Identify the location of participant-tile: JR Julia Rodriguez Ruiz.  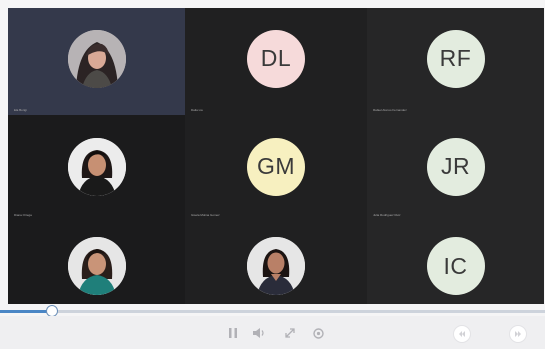
(455, 167).